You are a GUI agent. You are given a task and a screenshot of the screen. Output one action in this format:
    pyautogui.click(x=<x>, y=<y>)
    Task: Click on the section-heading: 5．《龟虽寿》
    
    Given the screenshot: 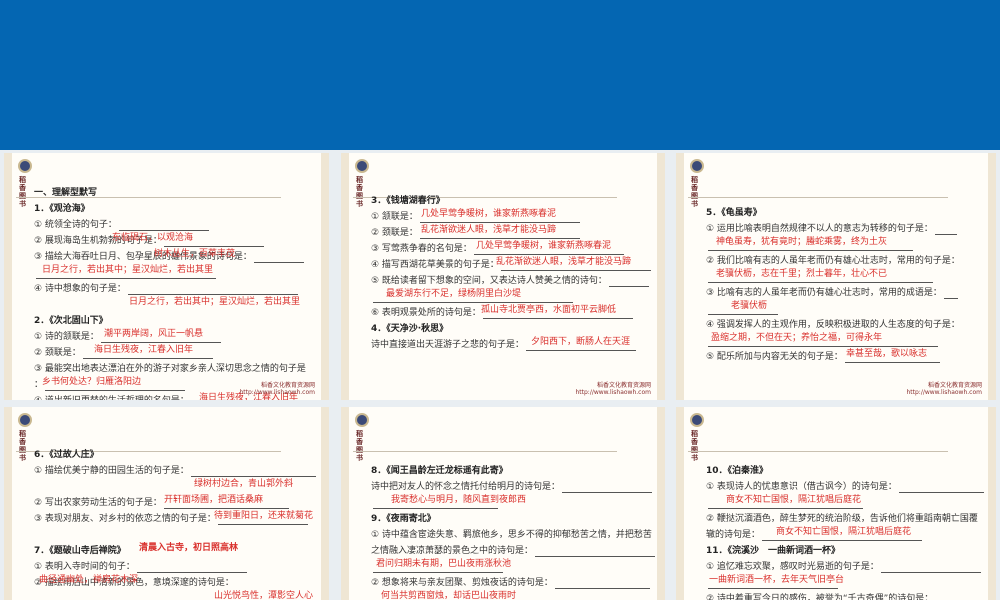 What is the action you would take?
    pyautogui.click(x=842, y=213)
    